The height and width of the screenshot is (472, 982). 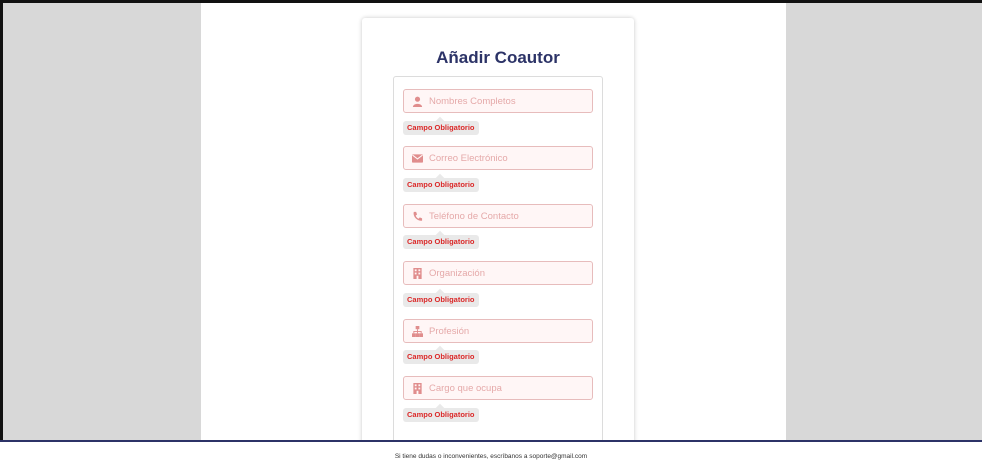 What do you see at coordinates (498, 57) in the screenshot?
I see `page-title: Añadir Coautor` at bounding box center [498, 57].